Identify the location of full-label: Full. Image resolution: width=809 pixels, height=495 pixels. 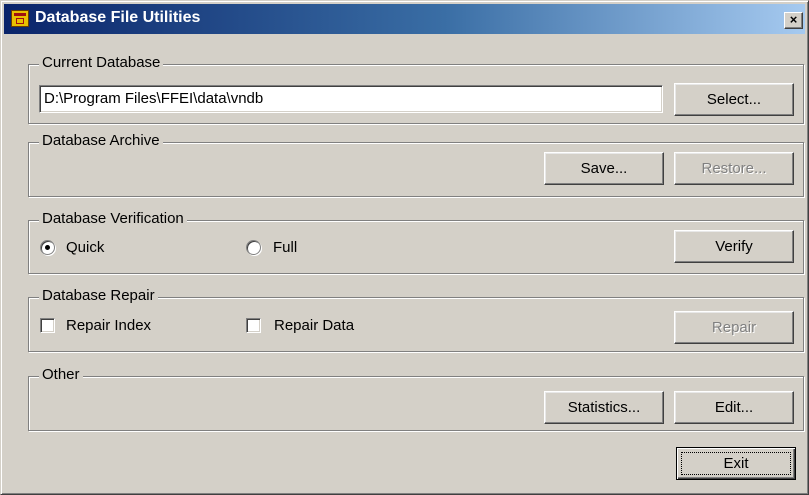
(285, 247).